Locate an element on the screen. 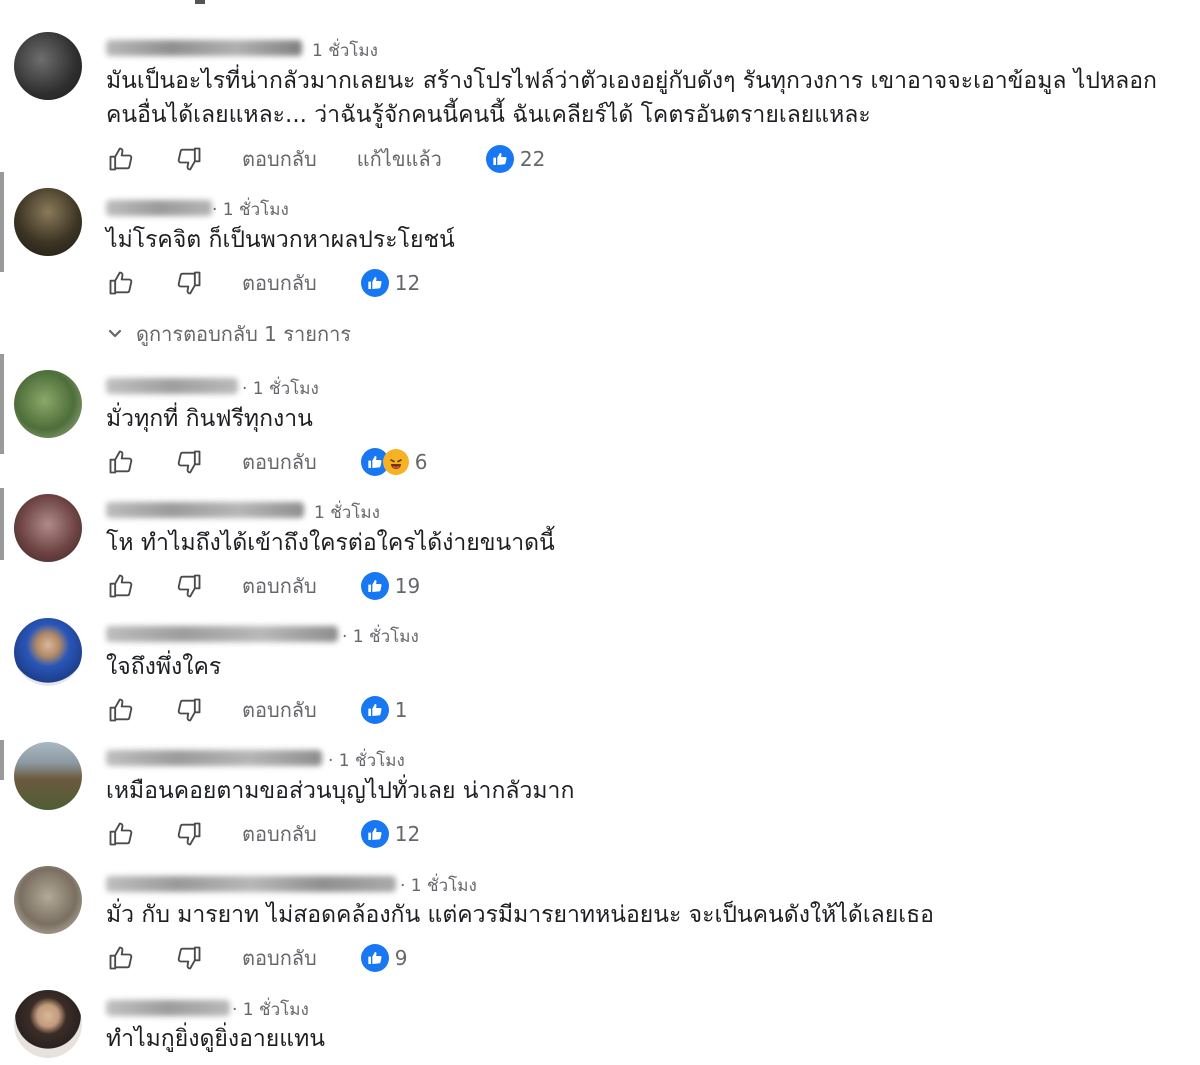  comment-actions: ตอบกลับ 1 is located at coordinates (257, 710).